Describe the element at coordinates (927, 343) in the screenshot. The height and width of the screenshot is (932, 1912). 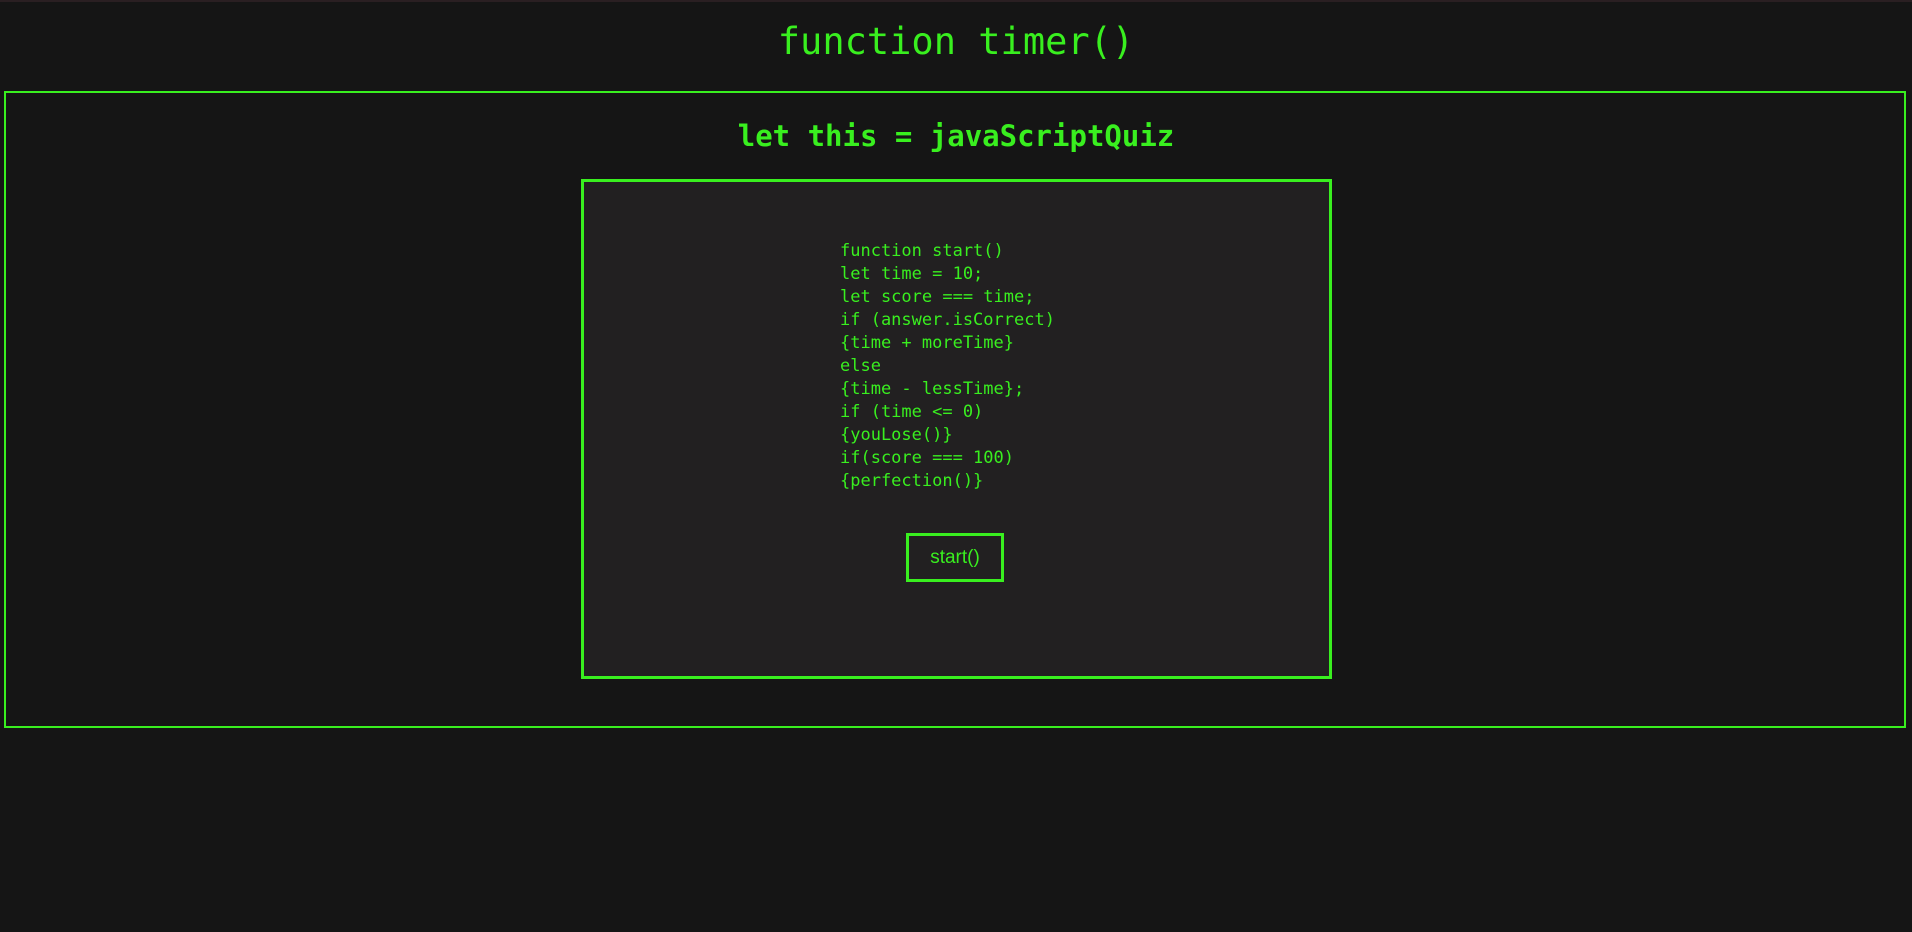
I see `code-line: {time + moreTime}` at that location.